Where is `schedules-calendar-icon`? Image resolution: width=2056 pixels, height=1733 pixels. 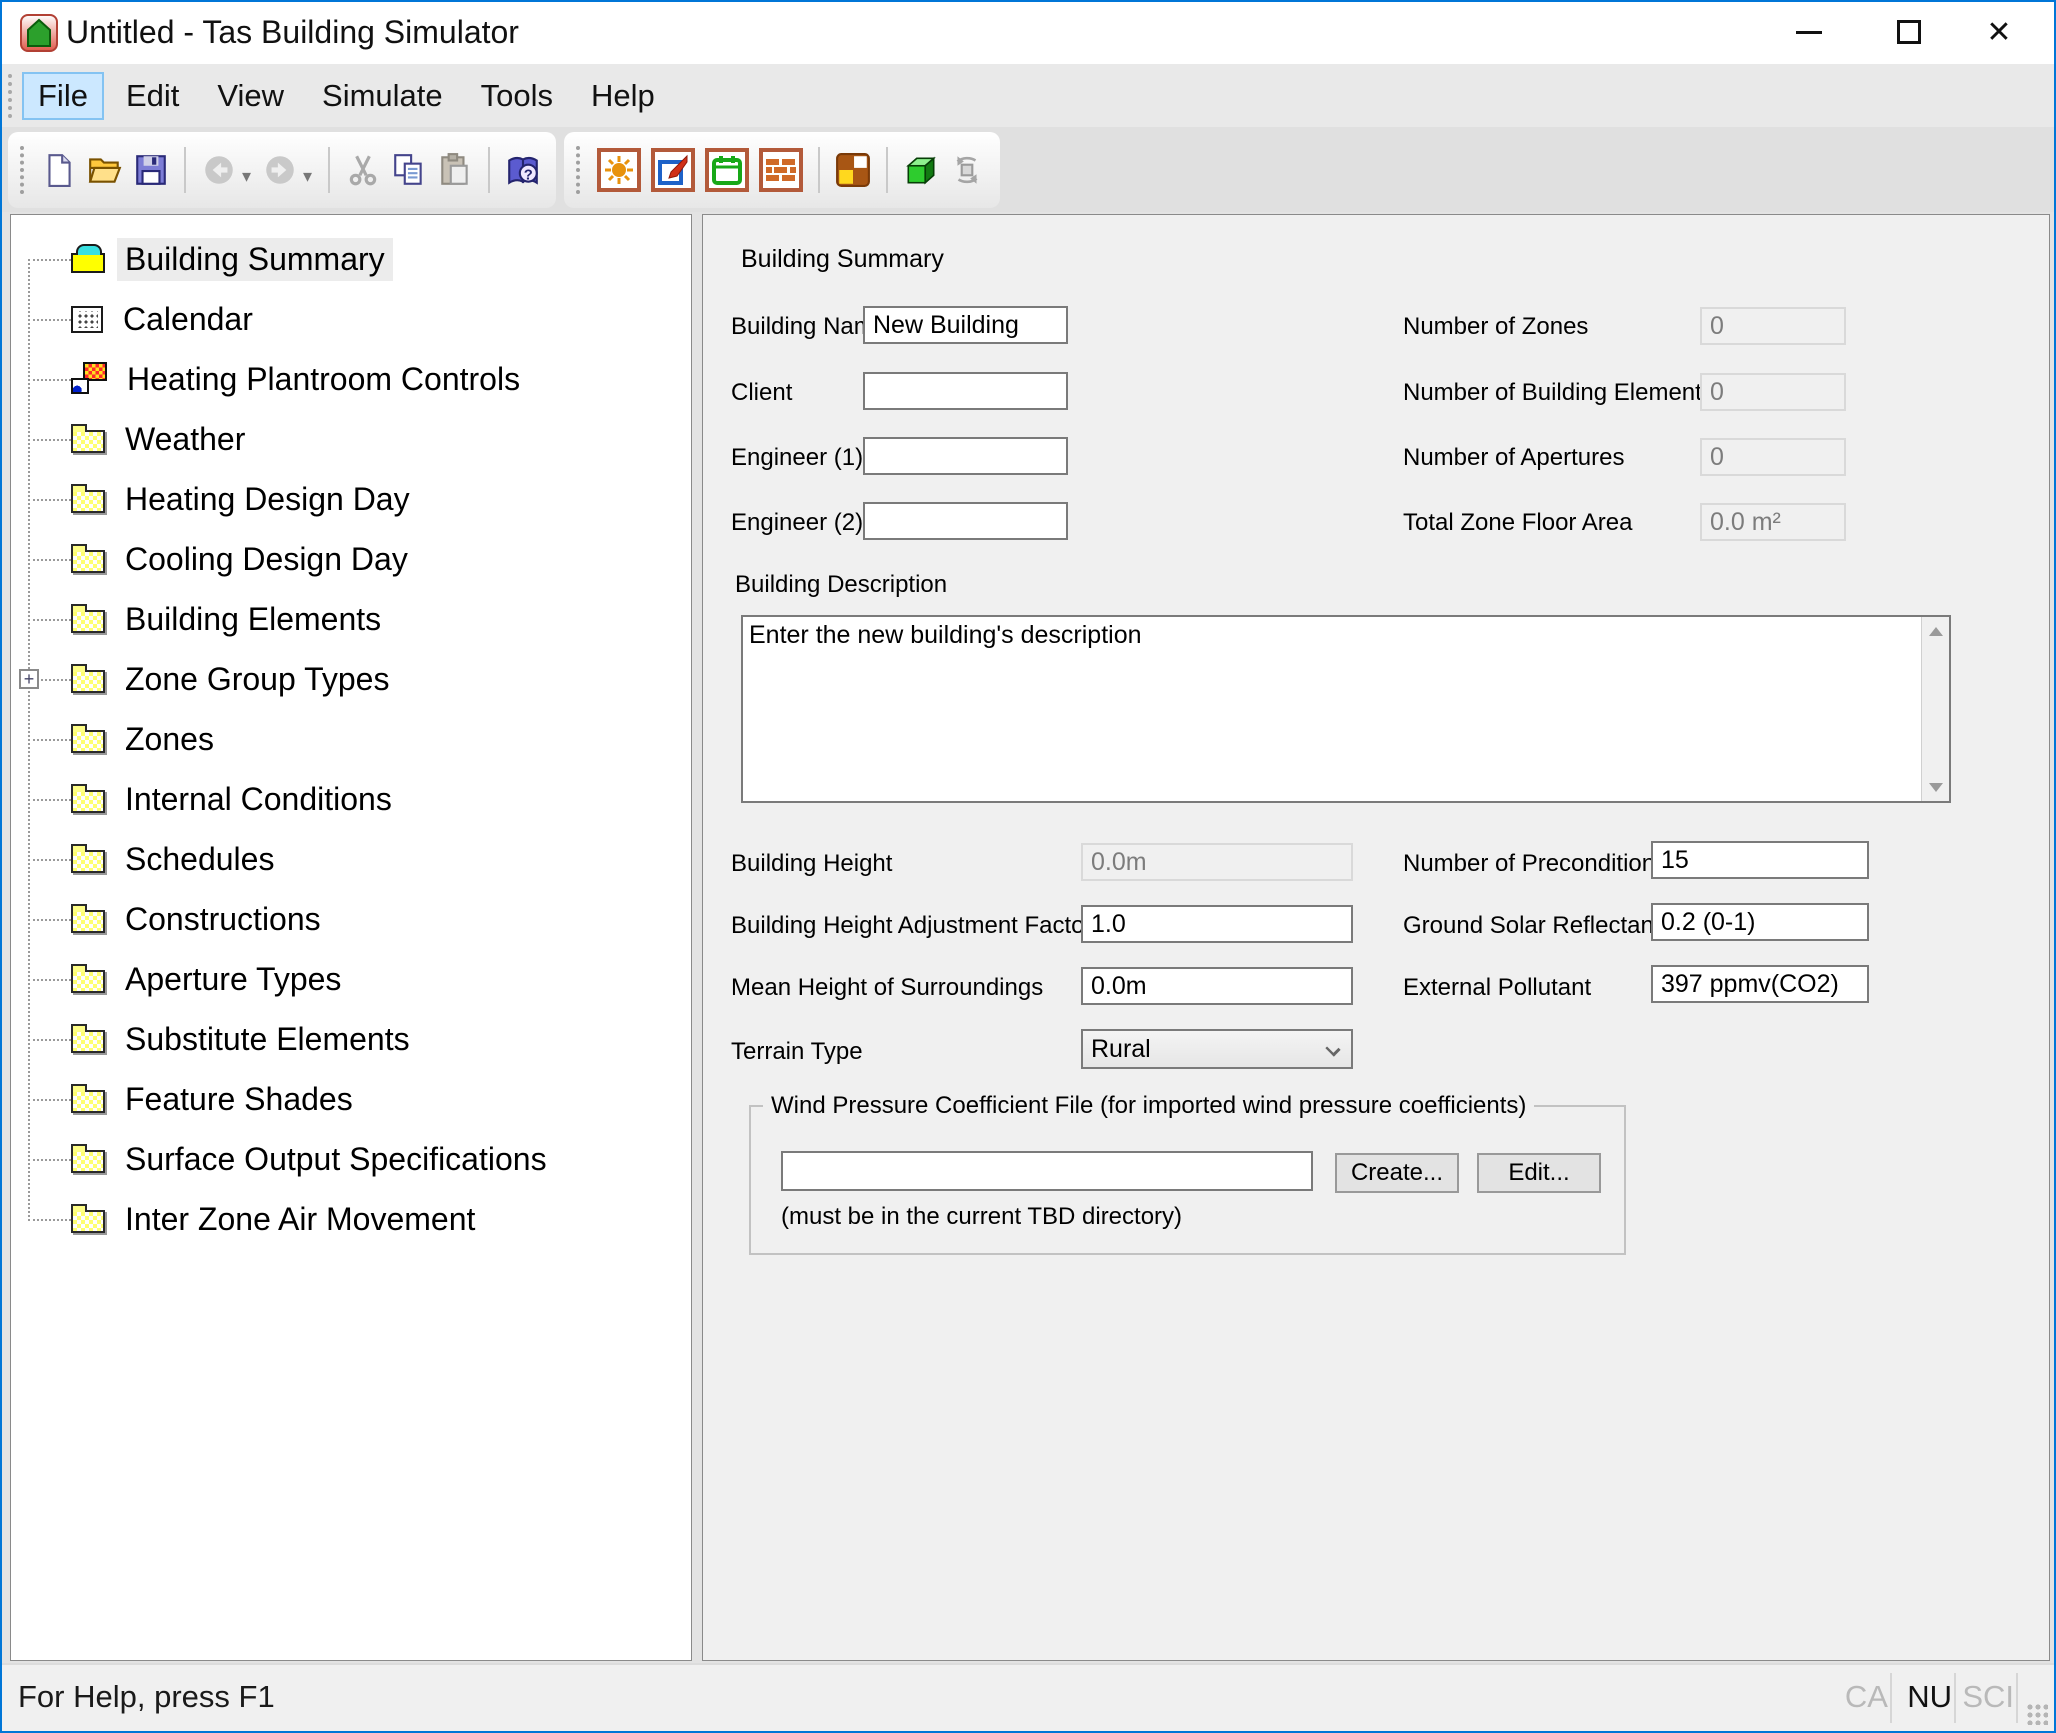 schedules-calendar-icon is located at coordinates (727, 169).